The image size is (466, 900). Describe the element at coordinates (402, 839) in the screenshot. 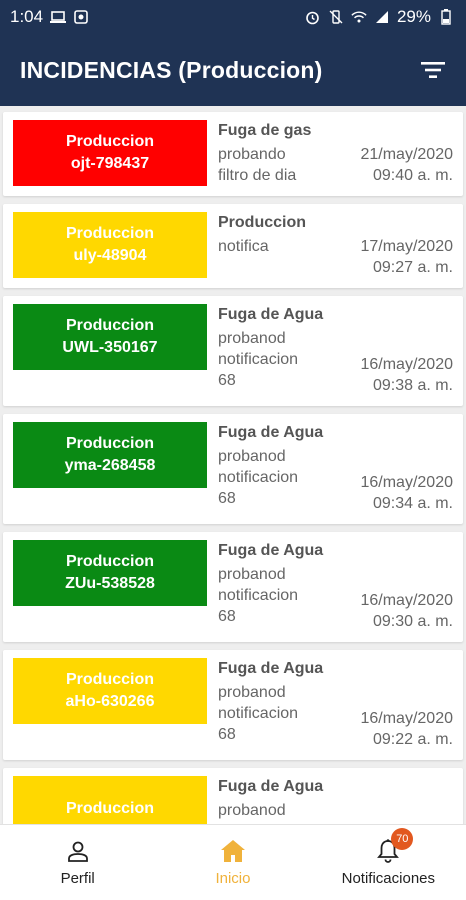

I see `notification-count-badge: 70` at that location.